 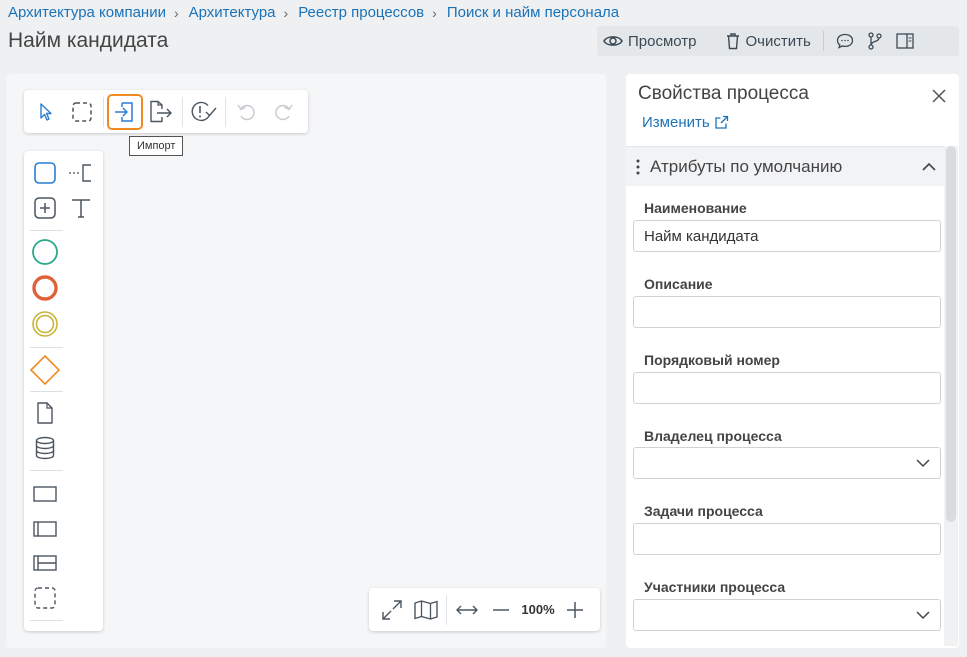 I want to click on palette-annotation, so click(x=81, y=173).